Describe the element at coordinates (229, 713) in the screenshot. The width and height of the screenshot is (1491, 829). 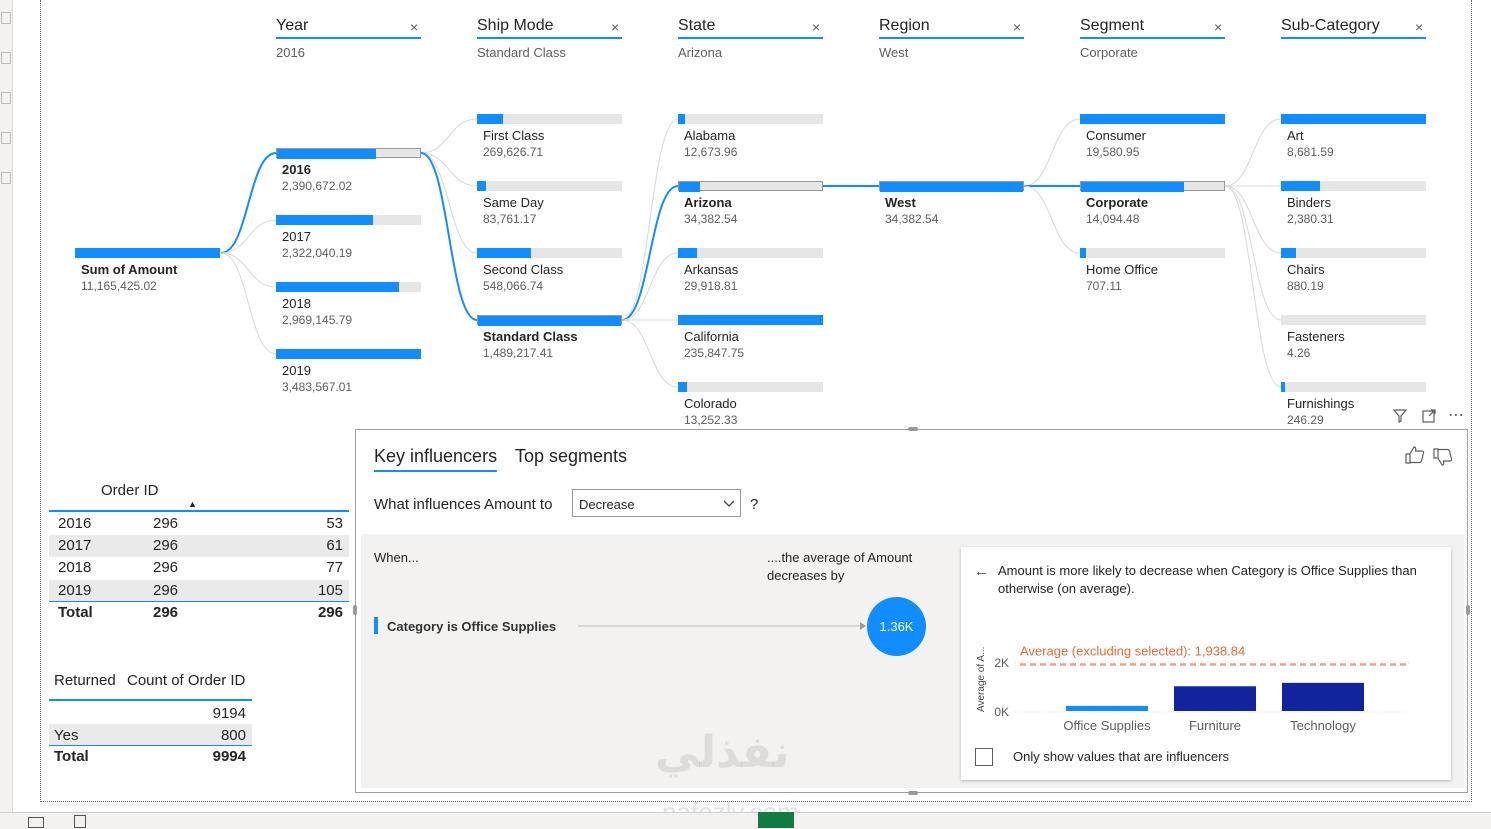
I see `table2-value: 9194` at that location.